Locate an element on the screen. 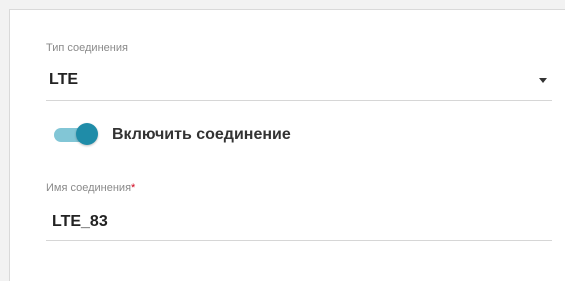 The width and height of the screenshot is (565, 281). connection-type-label: Тип соединения is located at coordinates (87, 48).